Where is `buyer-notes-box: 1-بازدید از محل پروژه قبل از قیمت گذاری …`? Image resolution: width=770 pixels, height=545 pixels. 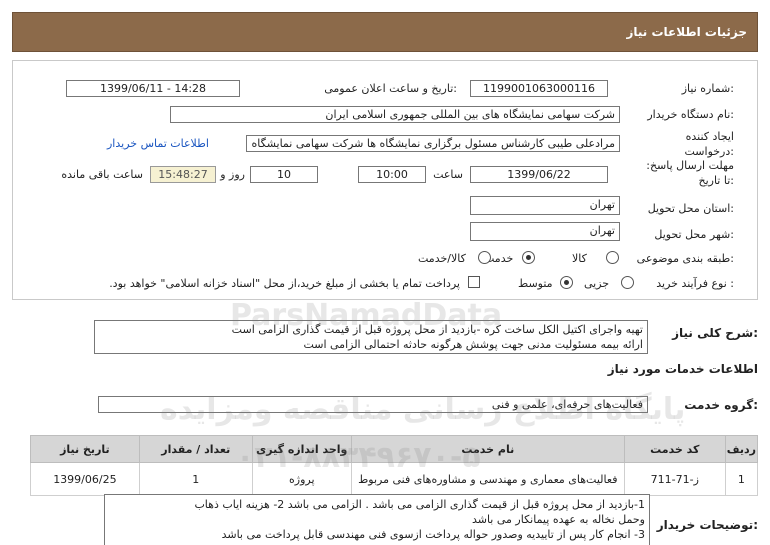
buyer-notes-box: 1-بازدید از محل پروژه قبل از قیمت گذاری … is located at coordinates (377, 519).